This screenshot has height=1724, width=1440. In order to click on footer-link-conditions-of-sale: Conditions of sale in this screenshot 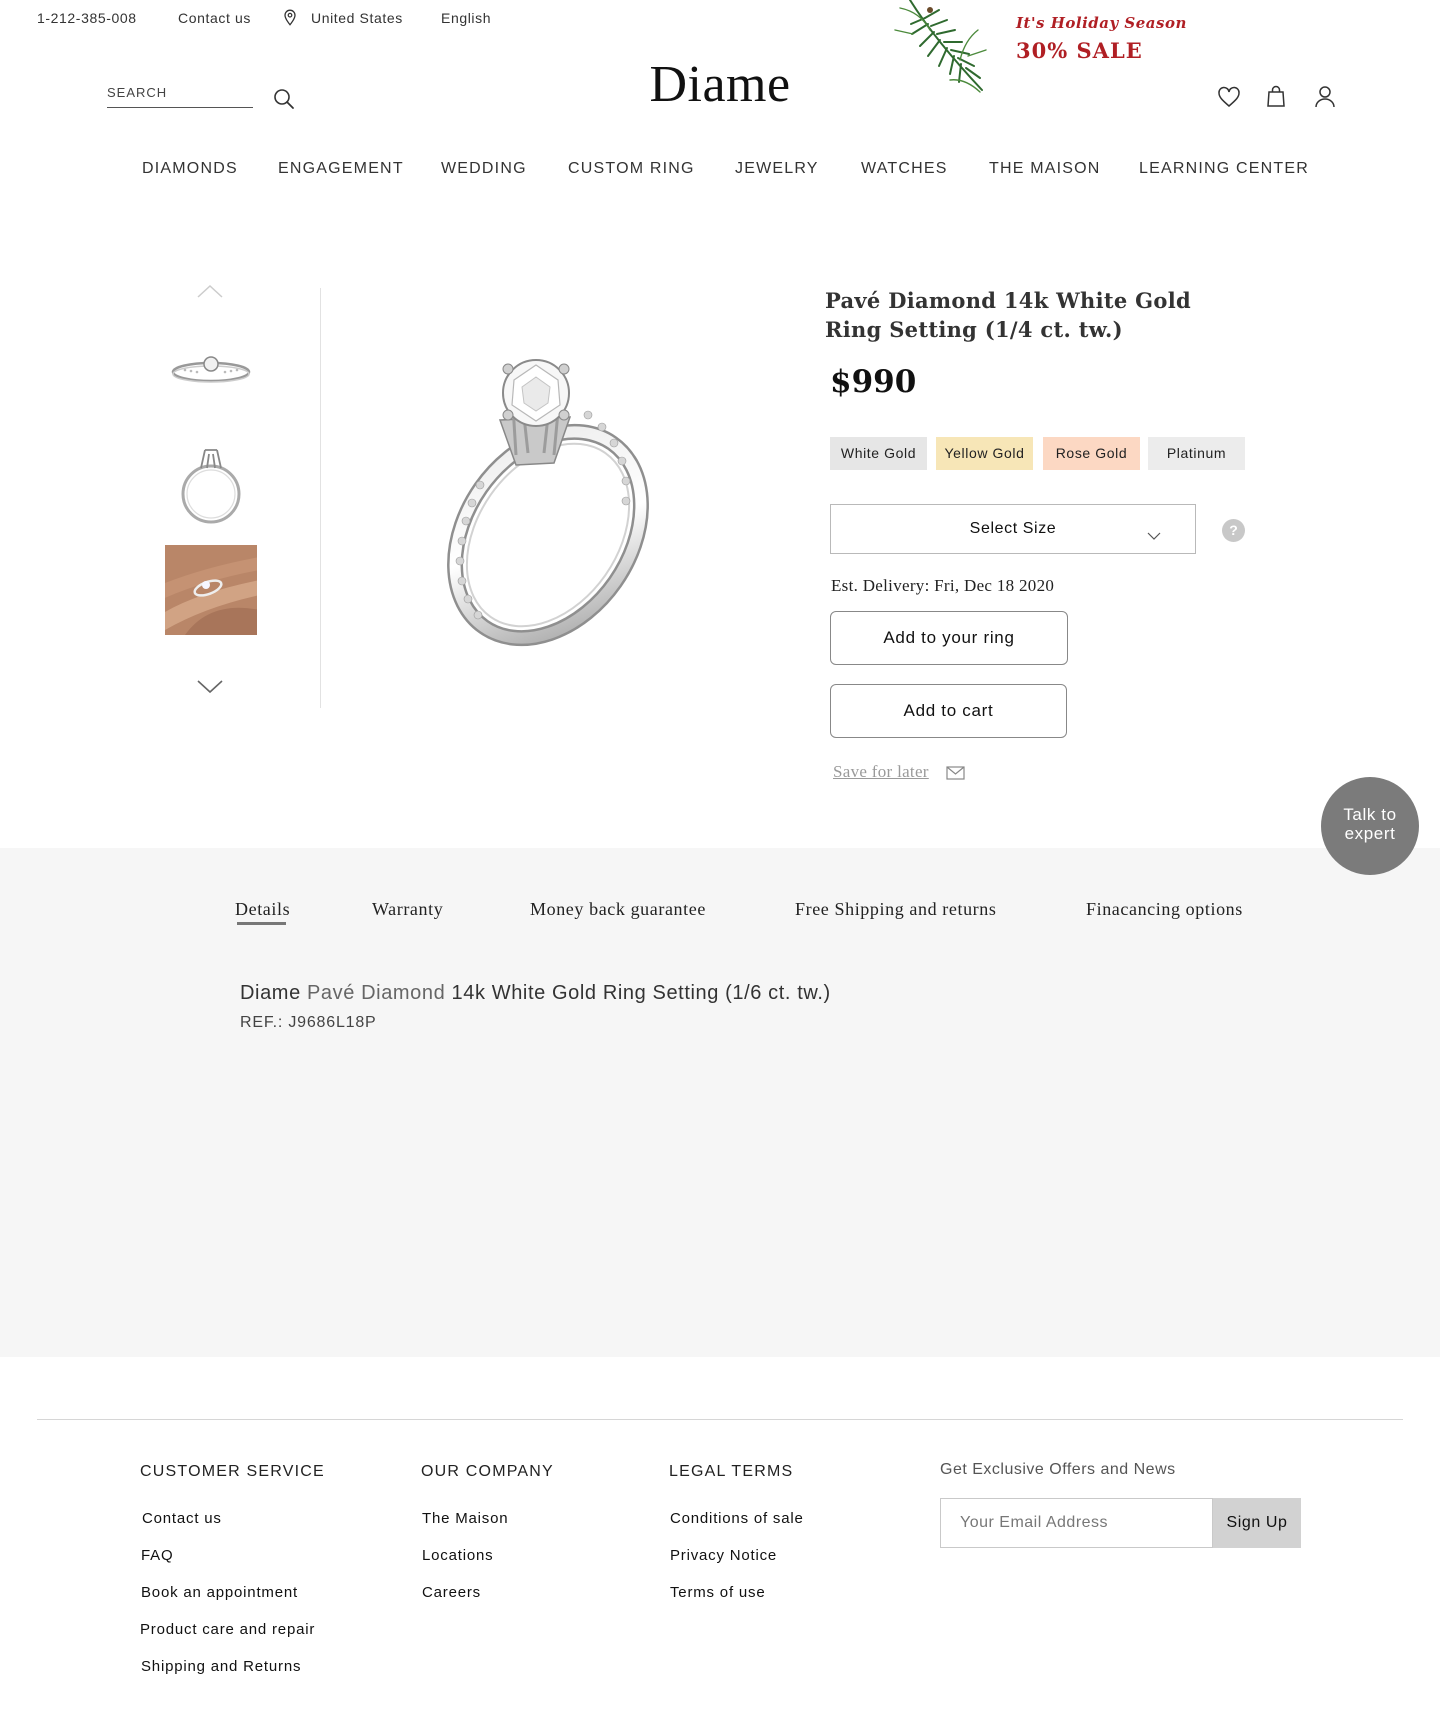, I will do `click(737, 1518)`.